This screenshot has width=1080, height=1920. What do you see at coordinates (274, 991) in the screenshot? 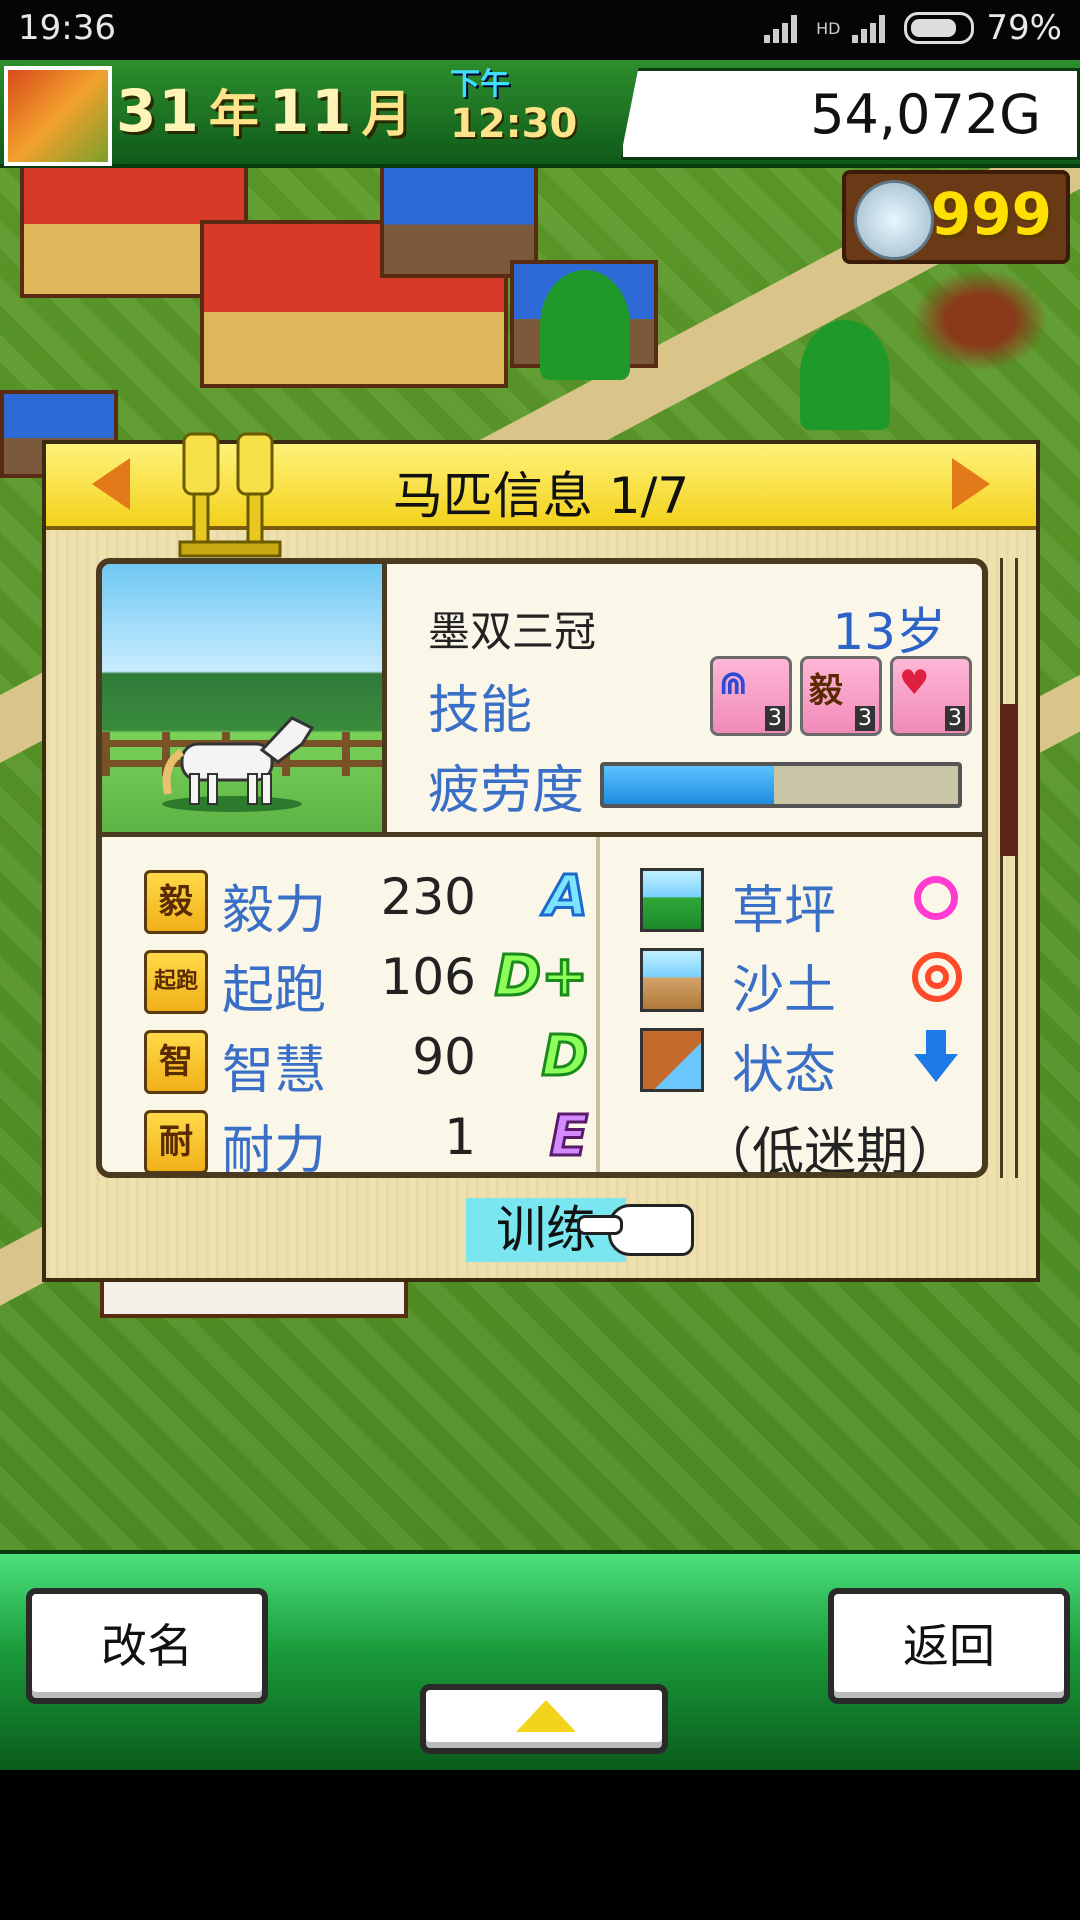
I see `stat-name: 起跑` at bounding box center [274, 991].